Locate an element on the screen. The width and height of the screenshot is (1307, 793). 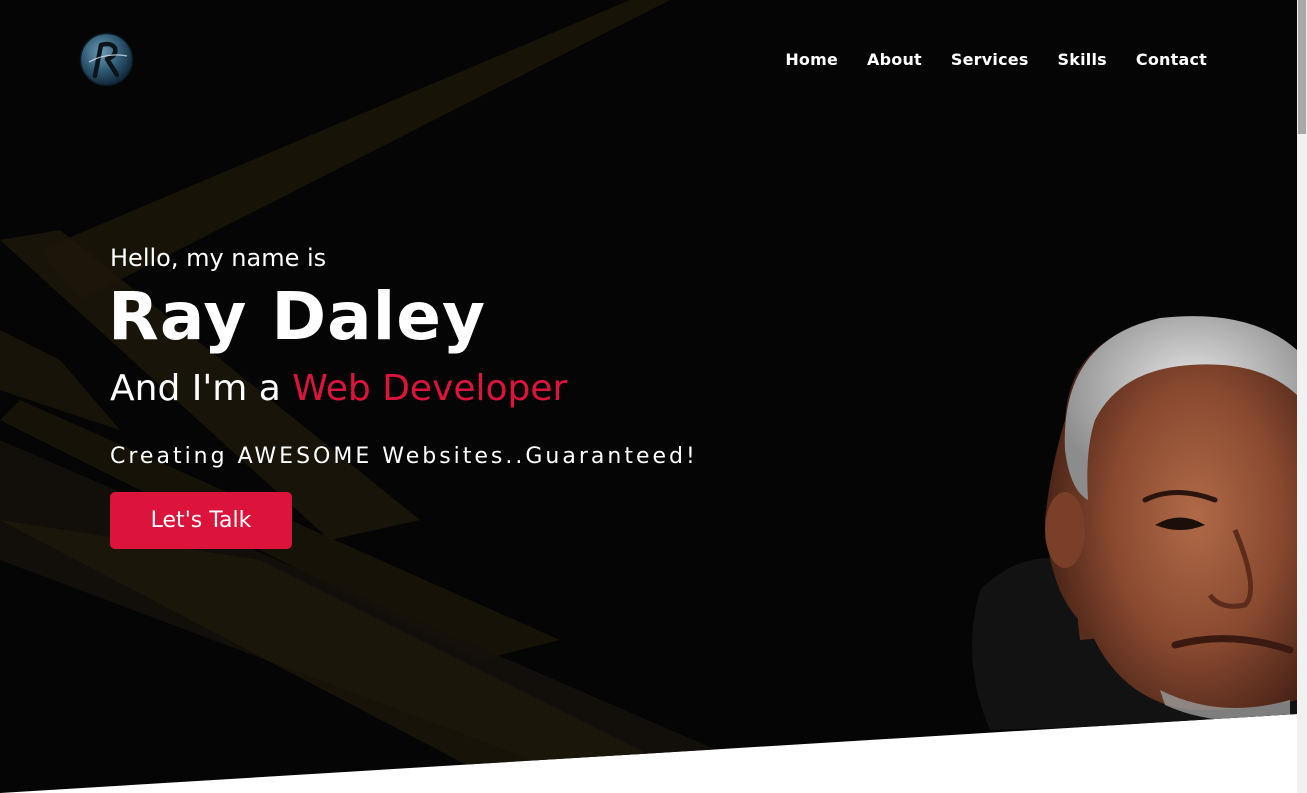
nav-about: About is located at coordinates (894, 59).